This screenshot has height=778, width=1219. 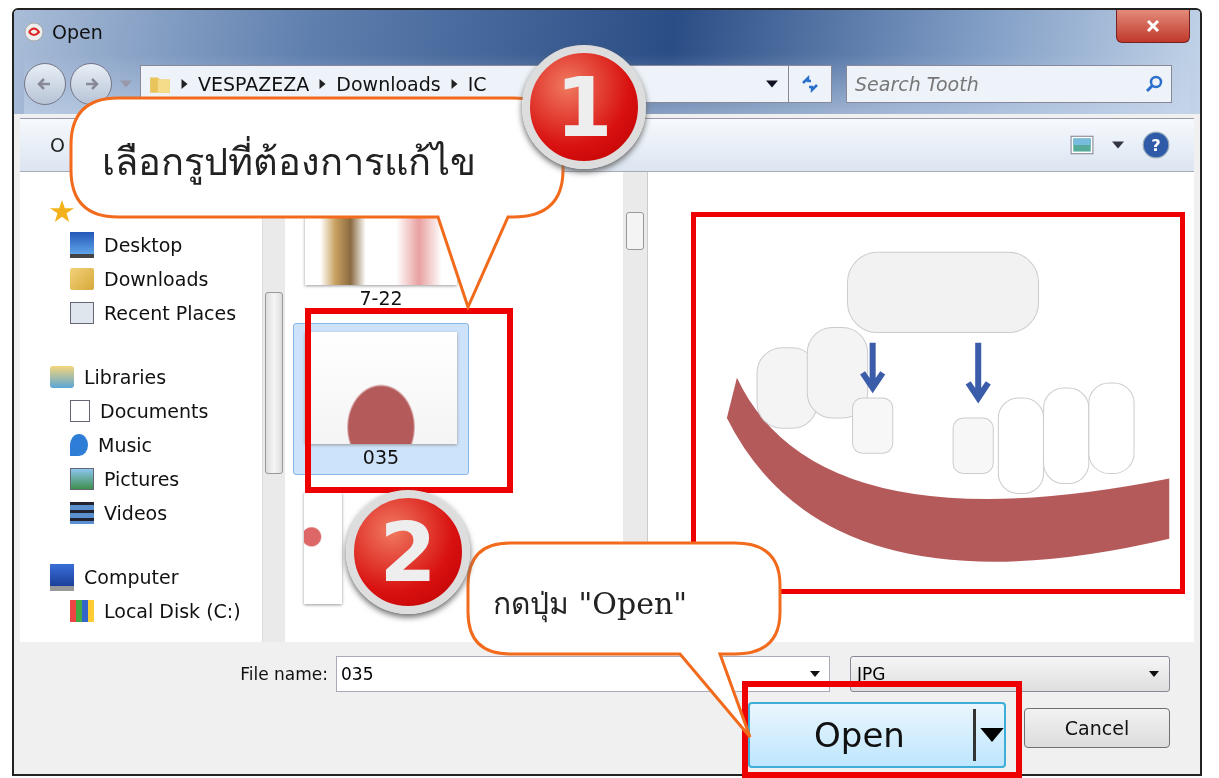 I want to click on sidebar-item: Videos, so click(x=136, y=513).